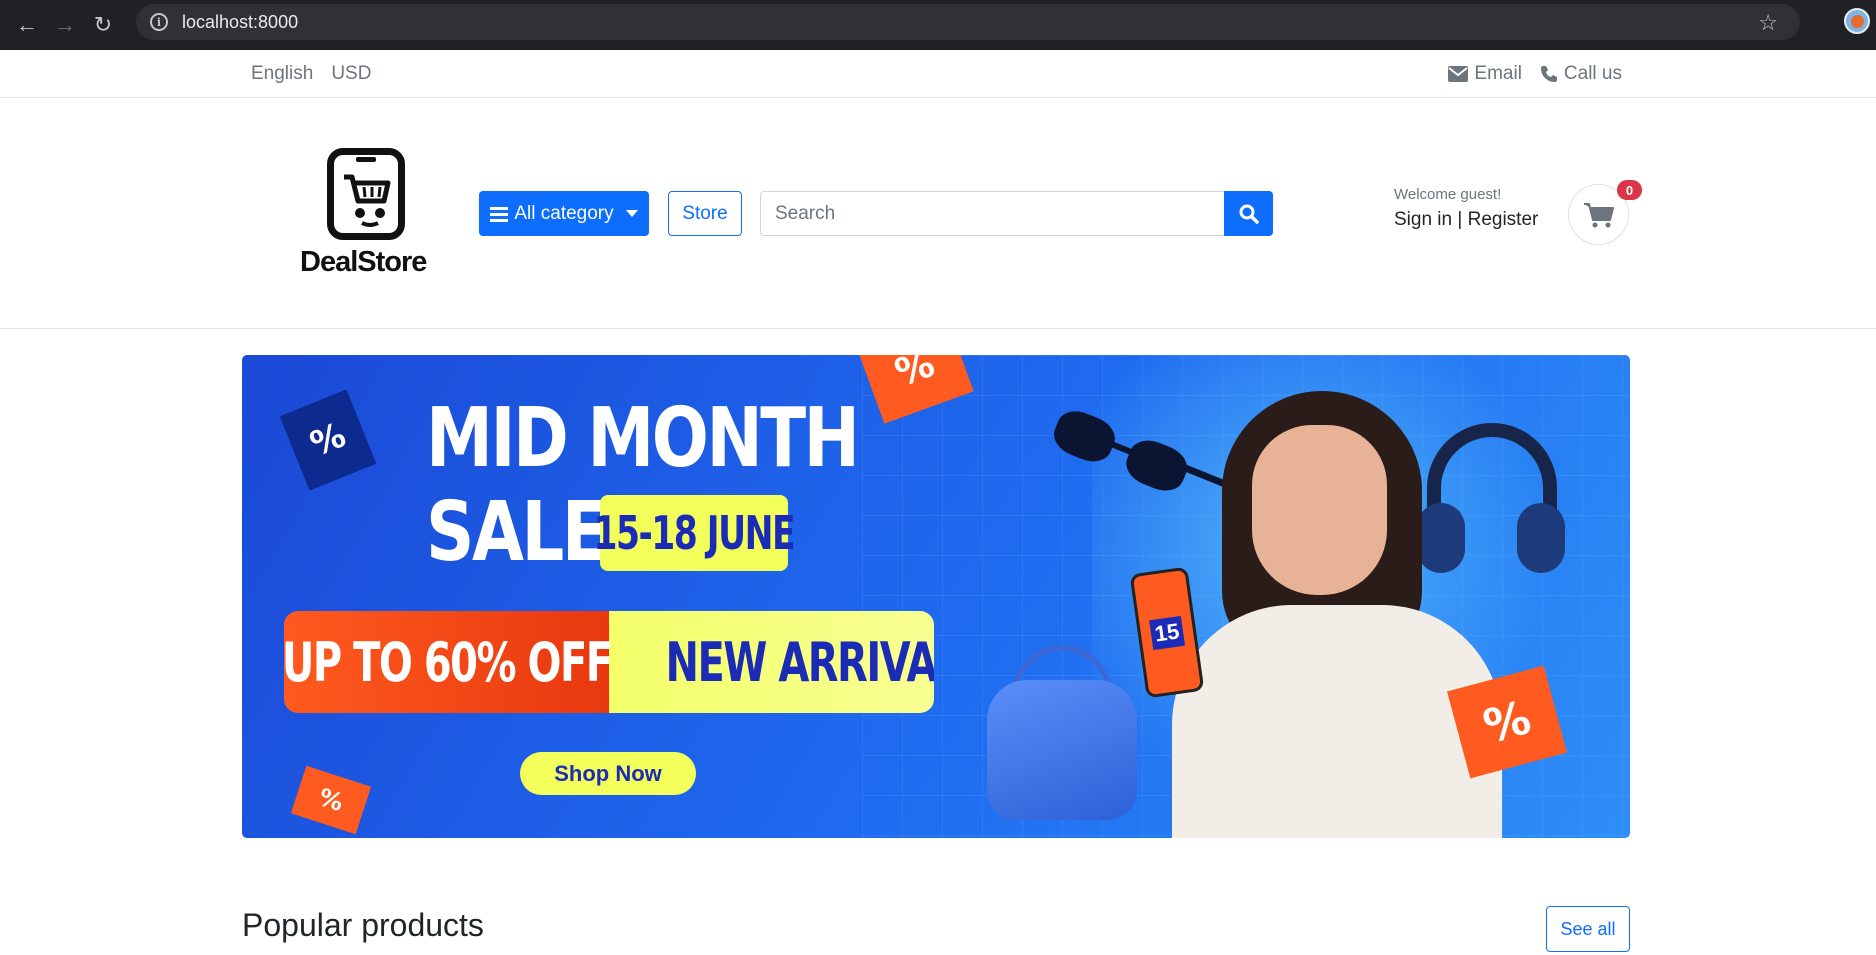 The image size is (1876, 955). I want to click on email-label: Email, so click(1498, 73).